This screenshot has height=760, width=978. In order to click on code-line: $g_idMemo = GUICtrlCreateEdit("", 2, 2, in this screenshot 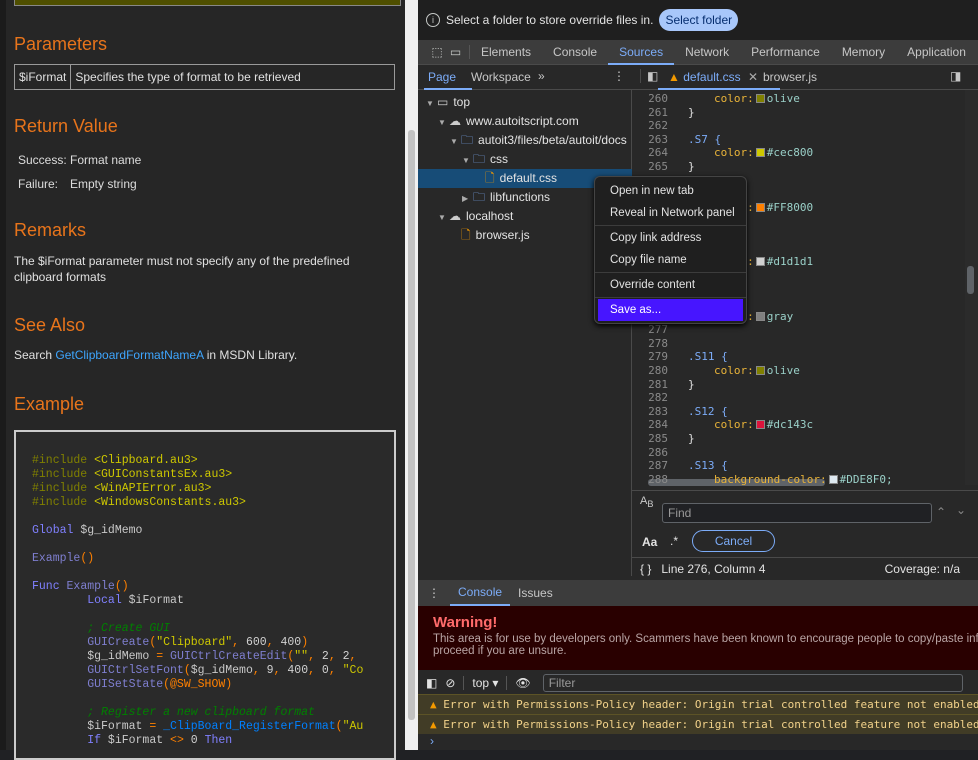, I will do `click(213, 657)`.